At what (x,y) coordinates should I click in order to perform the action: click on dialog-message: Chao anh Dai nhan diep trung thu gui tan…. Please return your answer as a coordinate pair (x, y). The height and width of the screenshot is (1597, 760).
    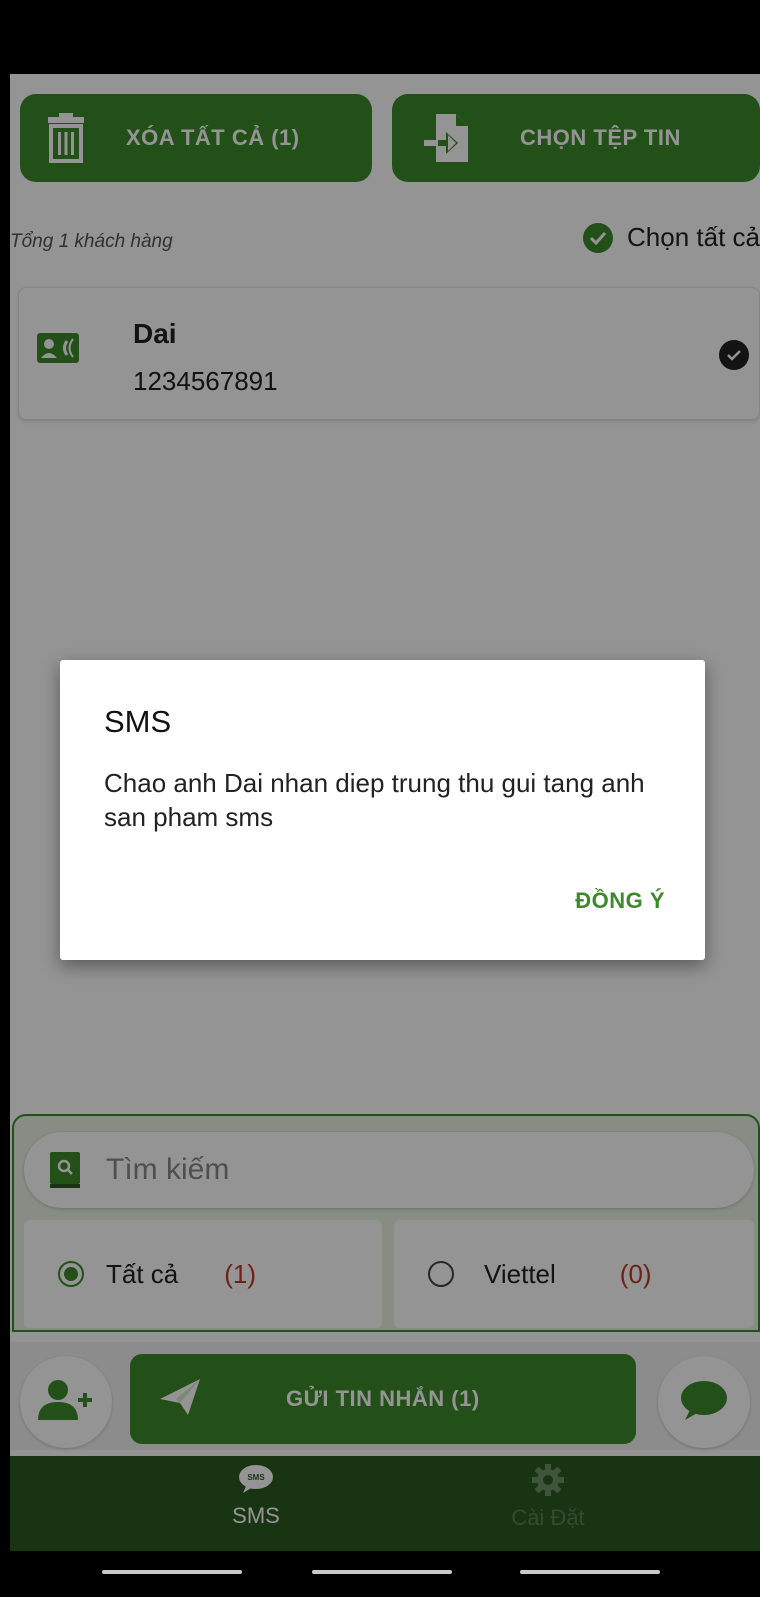
    Looking at the image, I should click on (374, 800).